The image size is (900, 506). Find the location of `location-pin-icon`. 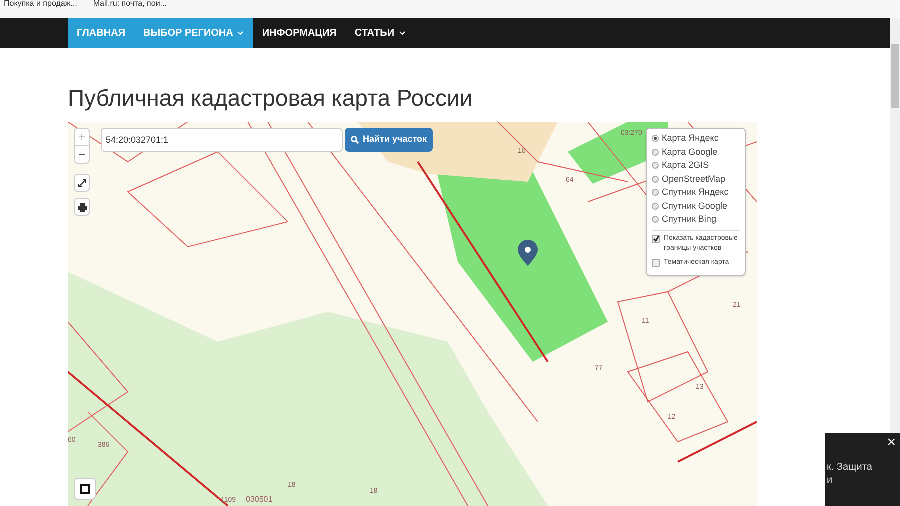

location-pin-icon is located at coordinates (528, 253).